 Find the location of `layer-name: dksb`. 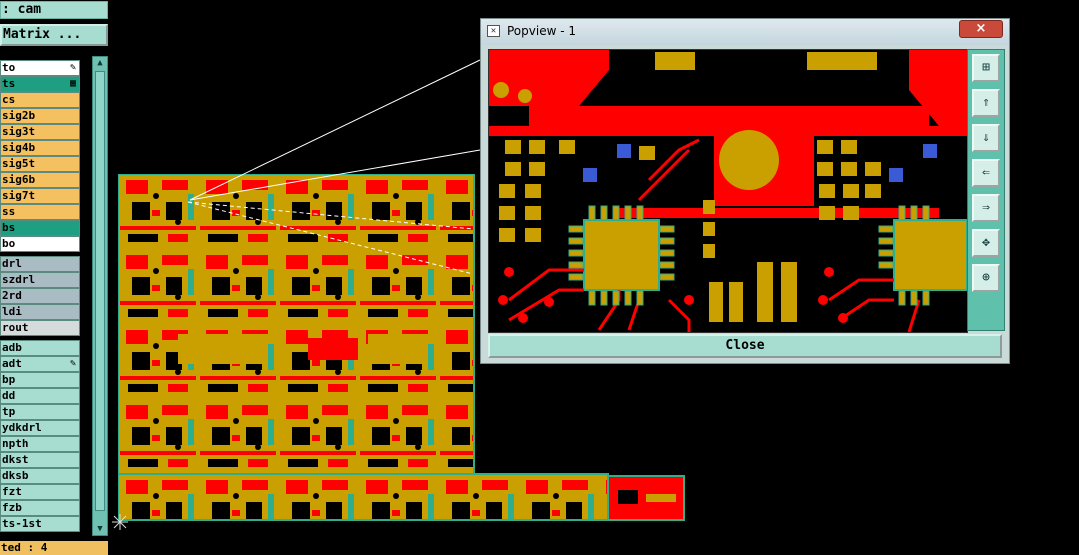

layer-name: dksb is located at coordinates (15, 475).